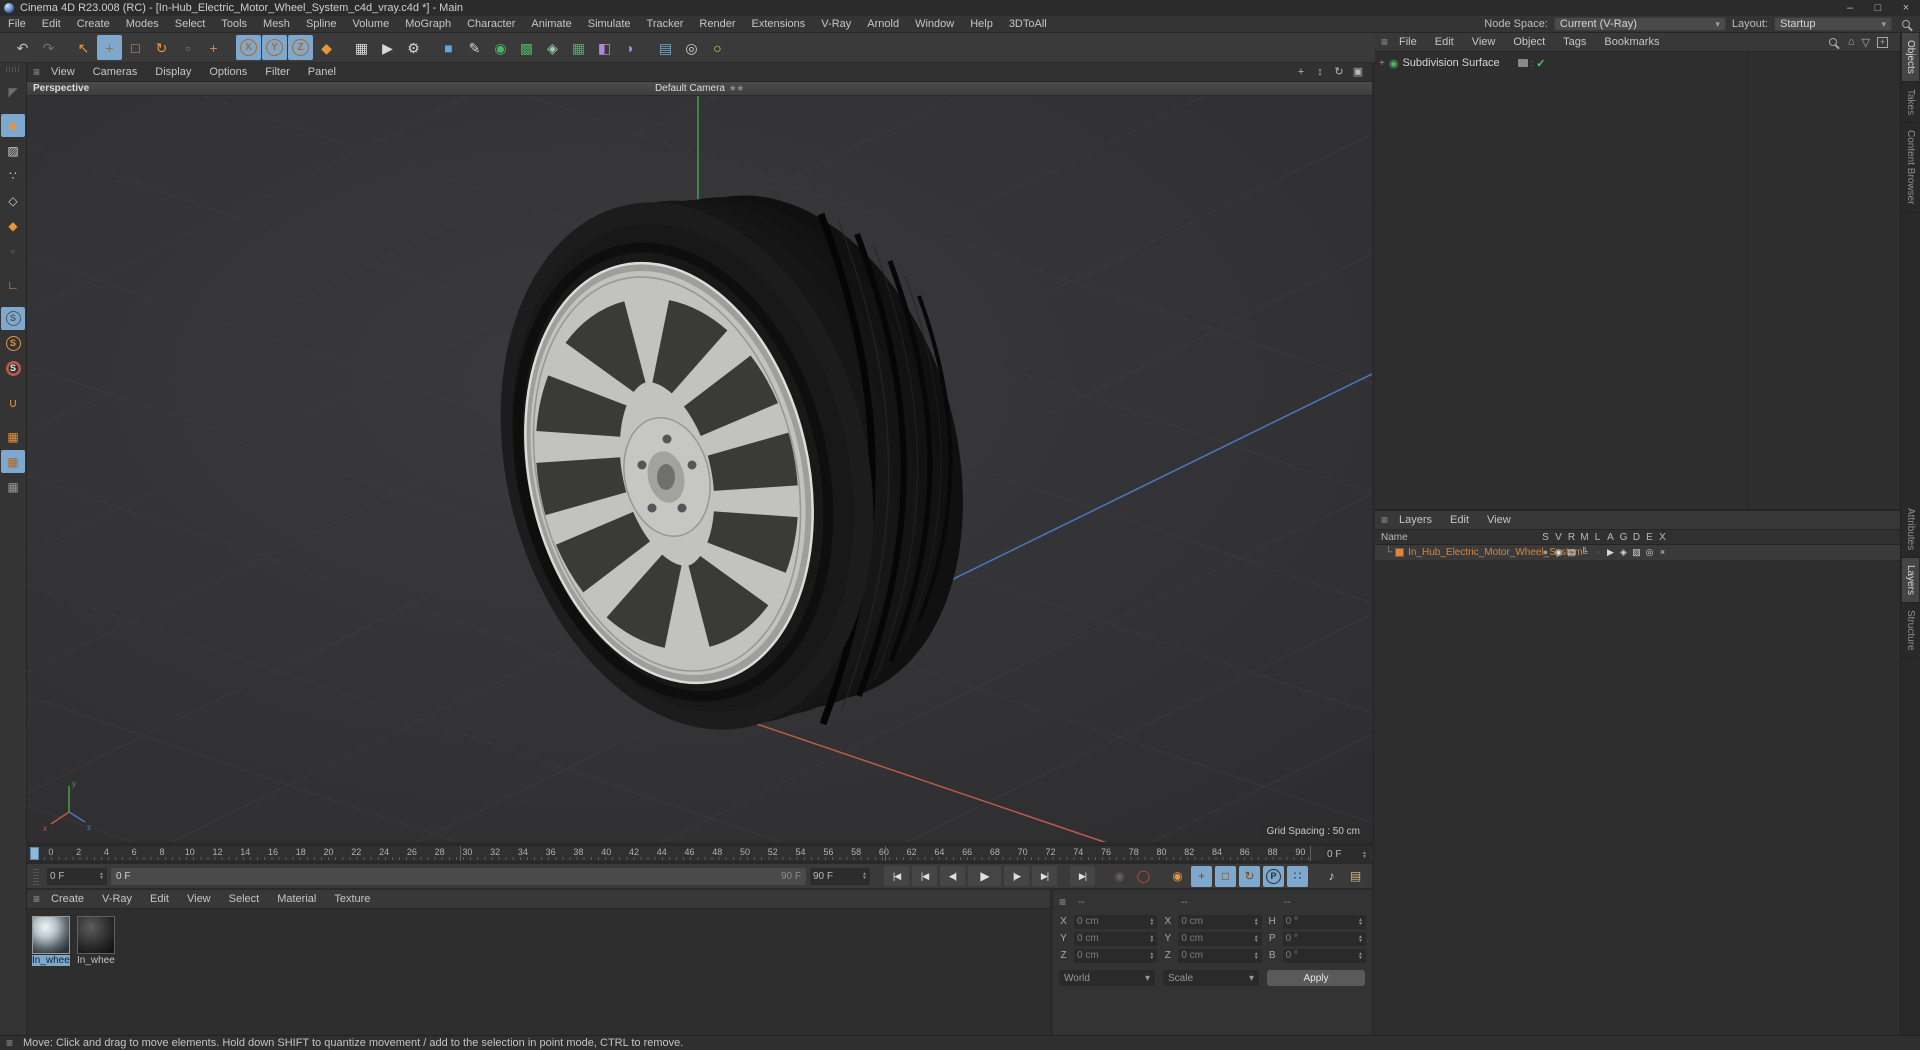  Describe the element at coordinates (717, 24) in the screenshot. I see `menu-item: Render` at that location.